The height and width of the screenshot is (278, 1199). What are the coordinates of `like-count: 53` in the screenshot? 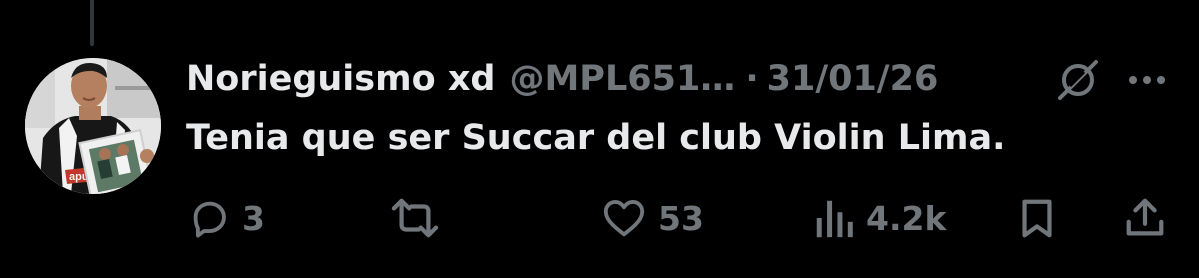 It's located at (681, 218).